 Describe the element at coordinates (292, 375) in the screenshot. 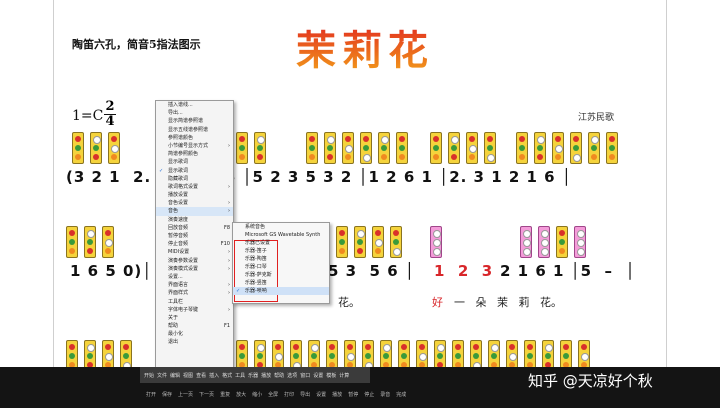

I see `toolbar-top-button: 选项` at that location.